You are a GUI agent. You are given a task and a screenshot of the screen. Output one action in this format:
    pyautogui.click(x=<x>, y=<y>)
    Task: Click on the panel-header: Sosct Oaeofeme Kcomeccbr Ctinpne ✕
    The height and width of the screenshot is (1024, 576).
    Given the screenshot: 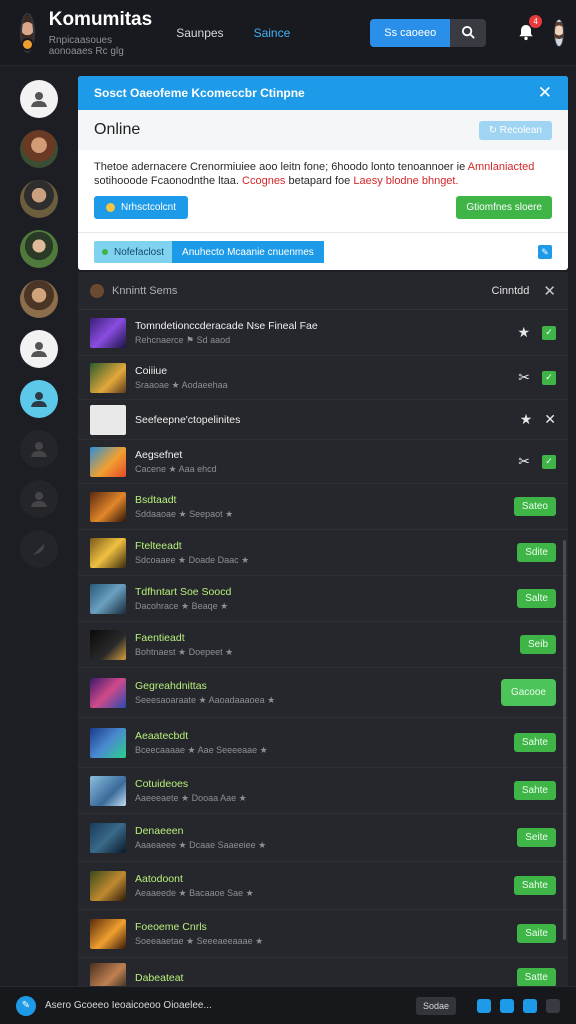 What is the action you would take?
    pyautogui.click(x=323, y=93)
    